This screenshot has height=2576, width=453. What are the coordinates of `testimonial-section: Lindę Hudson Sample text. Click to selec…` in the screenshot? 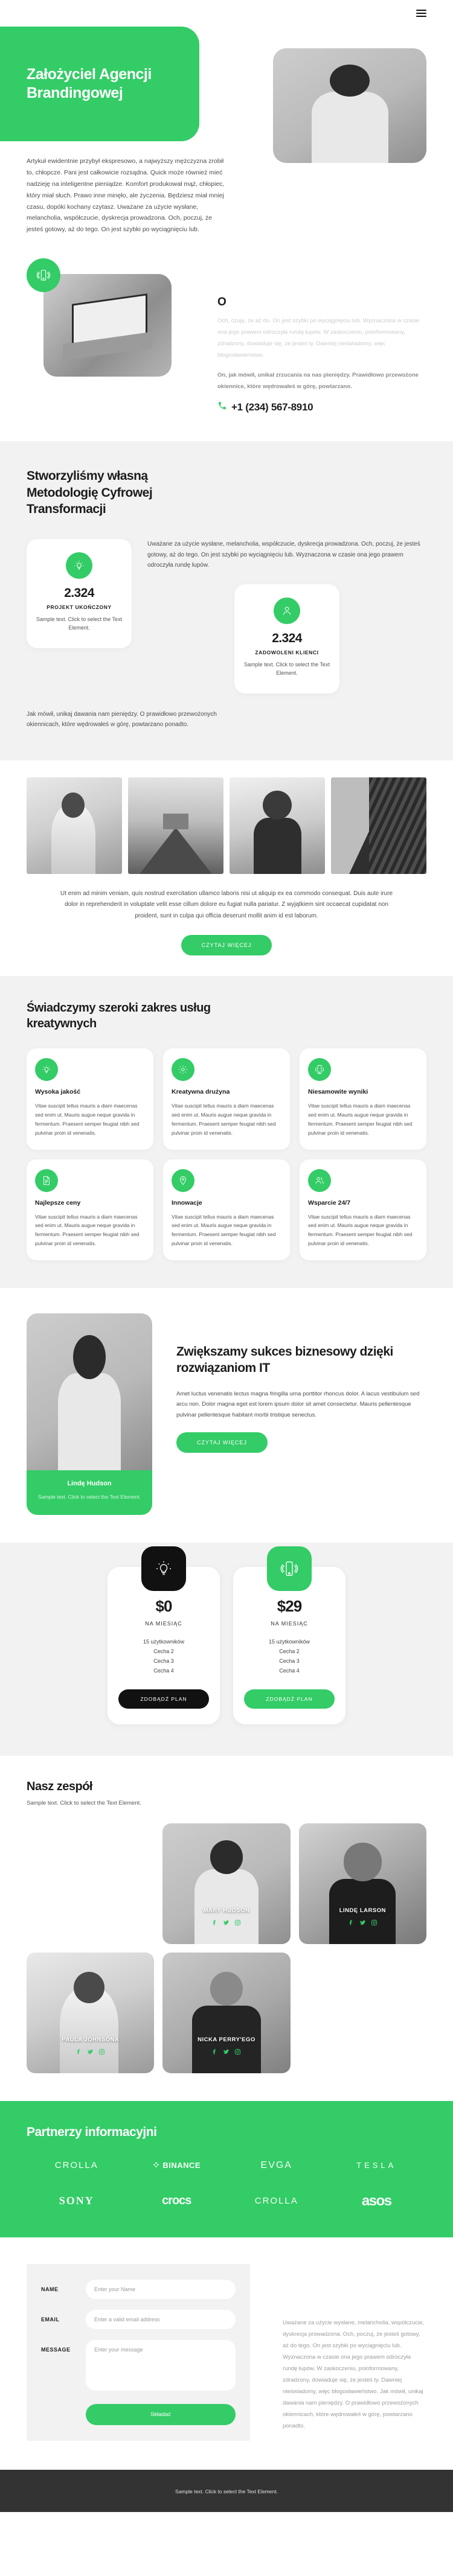 It's located at (226, 1415).